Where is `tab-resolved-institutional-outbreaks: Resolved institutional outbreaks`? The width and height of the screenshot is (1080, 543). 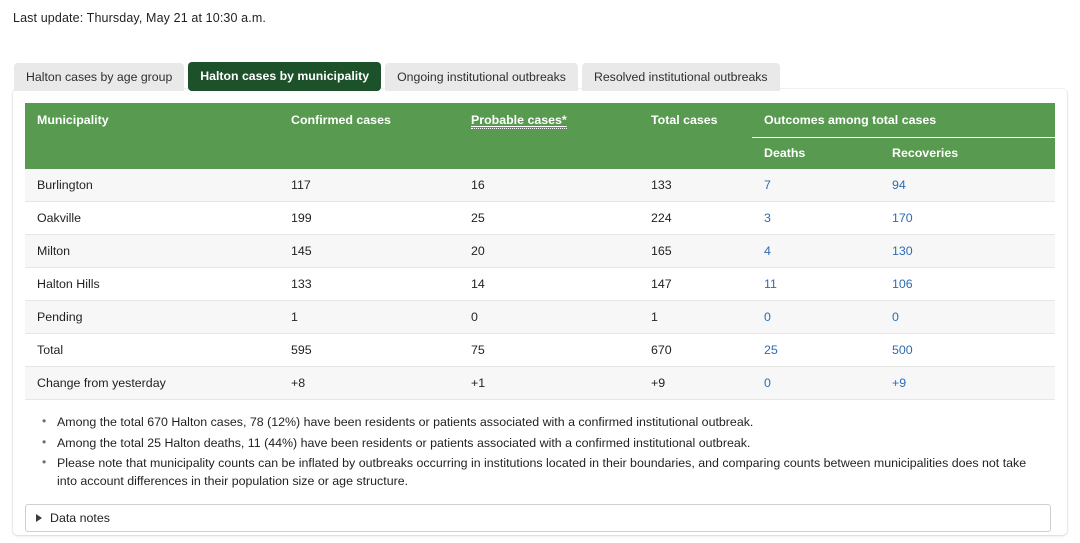
tab-resolved-institutional-outbreaks: Resolved institutional outbreaks is located at coordinates (680, 77).